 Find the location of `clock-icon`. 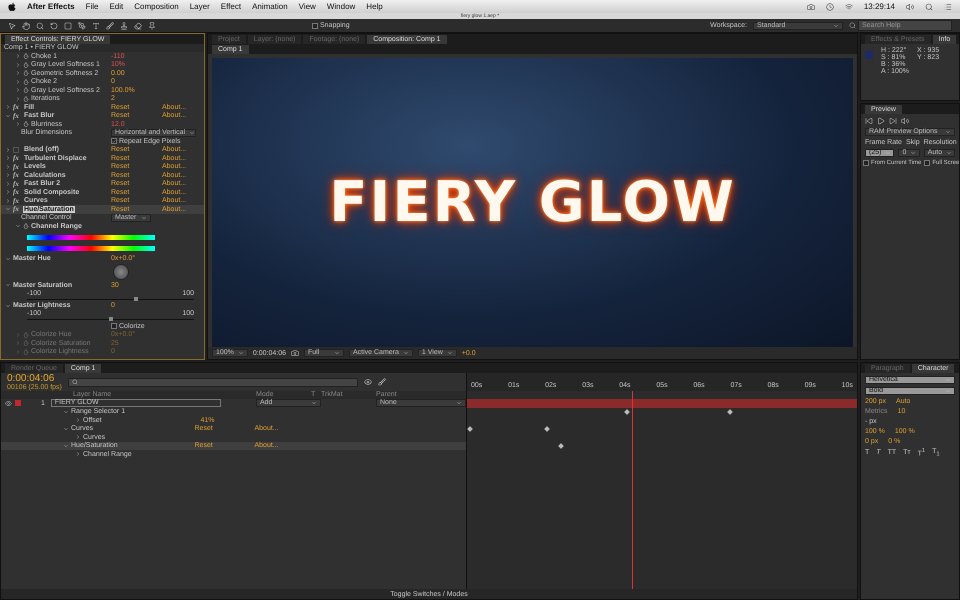

clock-icon is located at coordinates (830, 6).